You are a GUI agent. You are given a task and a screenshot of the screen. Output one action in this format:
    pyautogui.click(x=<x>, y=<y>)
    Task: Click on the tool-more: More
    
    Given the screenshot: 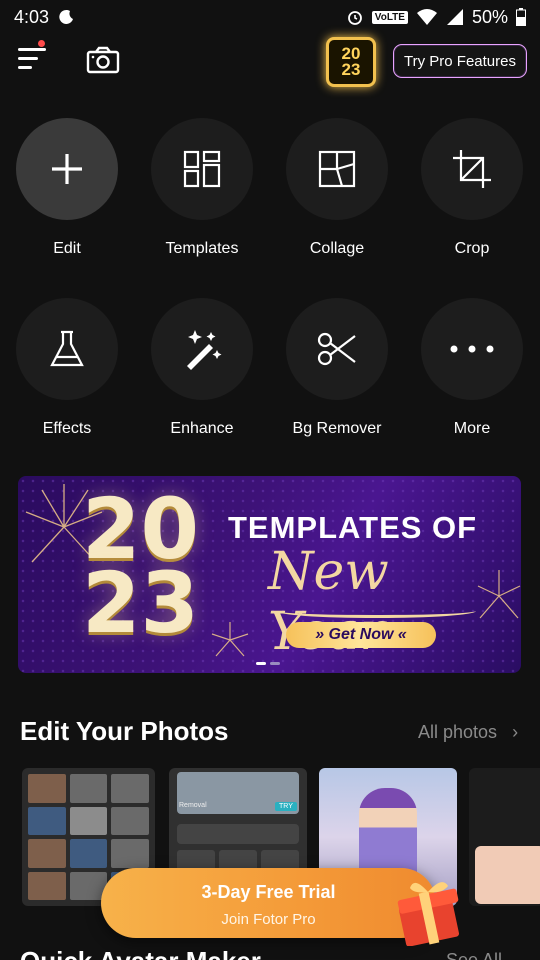 What is the action you would take?
    pyautogui.click(x=472, y=368)
    